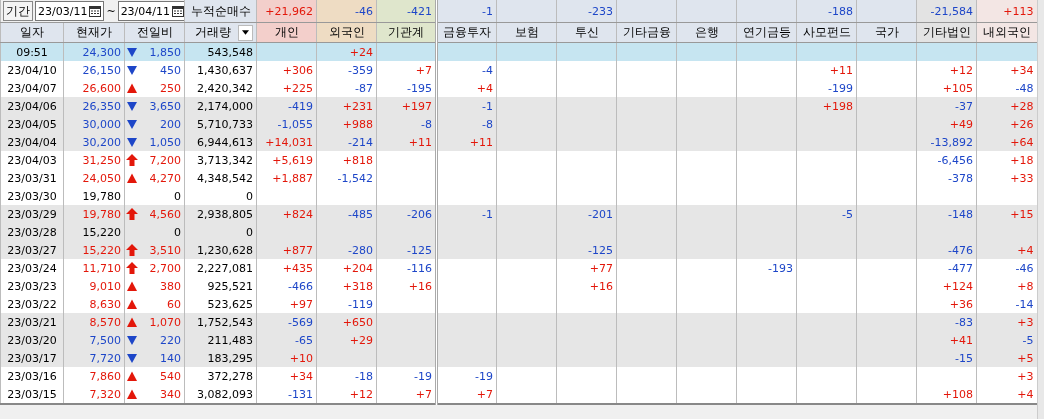 This screenshot has width=1044, height=419. Describe the element at coordinates (518, 178) in the screenshot. I see `table-row: 23/03/31 24,050 4,270 4,348,542 +1,887 -1,542 -378 +33` at that location.